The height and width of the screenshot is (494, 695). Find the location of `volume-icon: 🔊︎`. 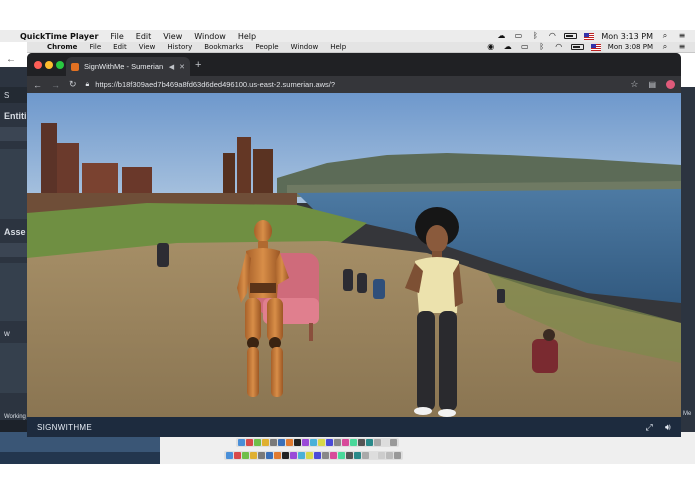

volume-icon: 🔊︎ is located at coordinates (668, 427).